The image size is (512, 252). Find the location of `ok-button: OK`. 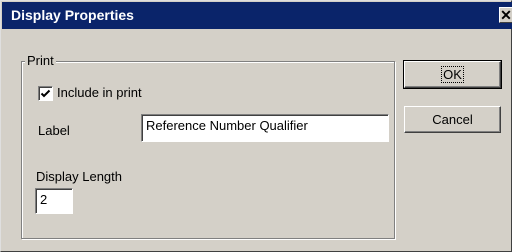

ok-button: OK is located at coordinates (452, 74).